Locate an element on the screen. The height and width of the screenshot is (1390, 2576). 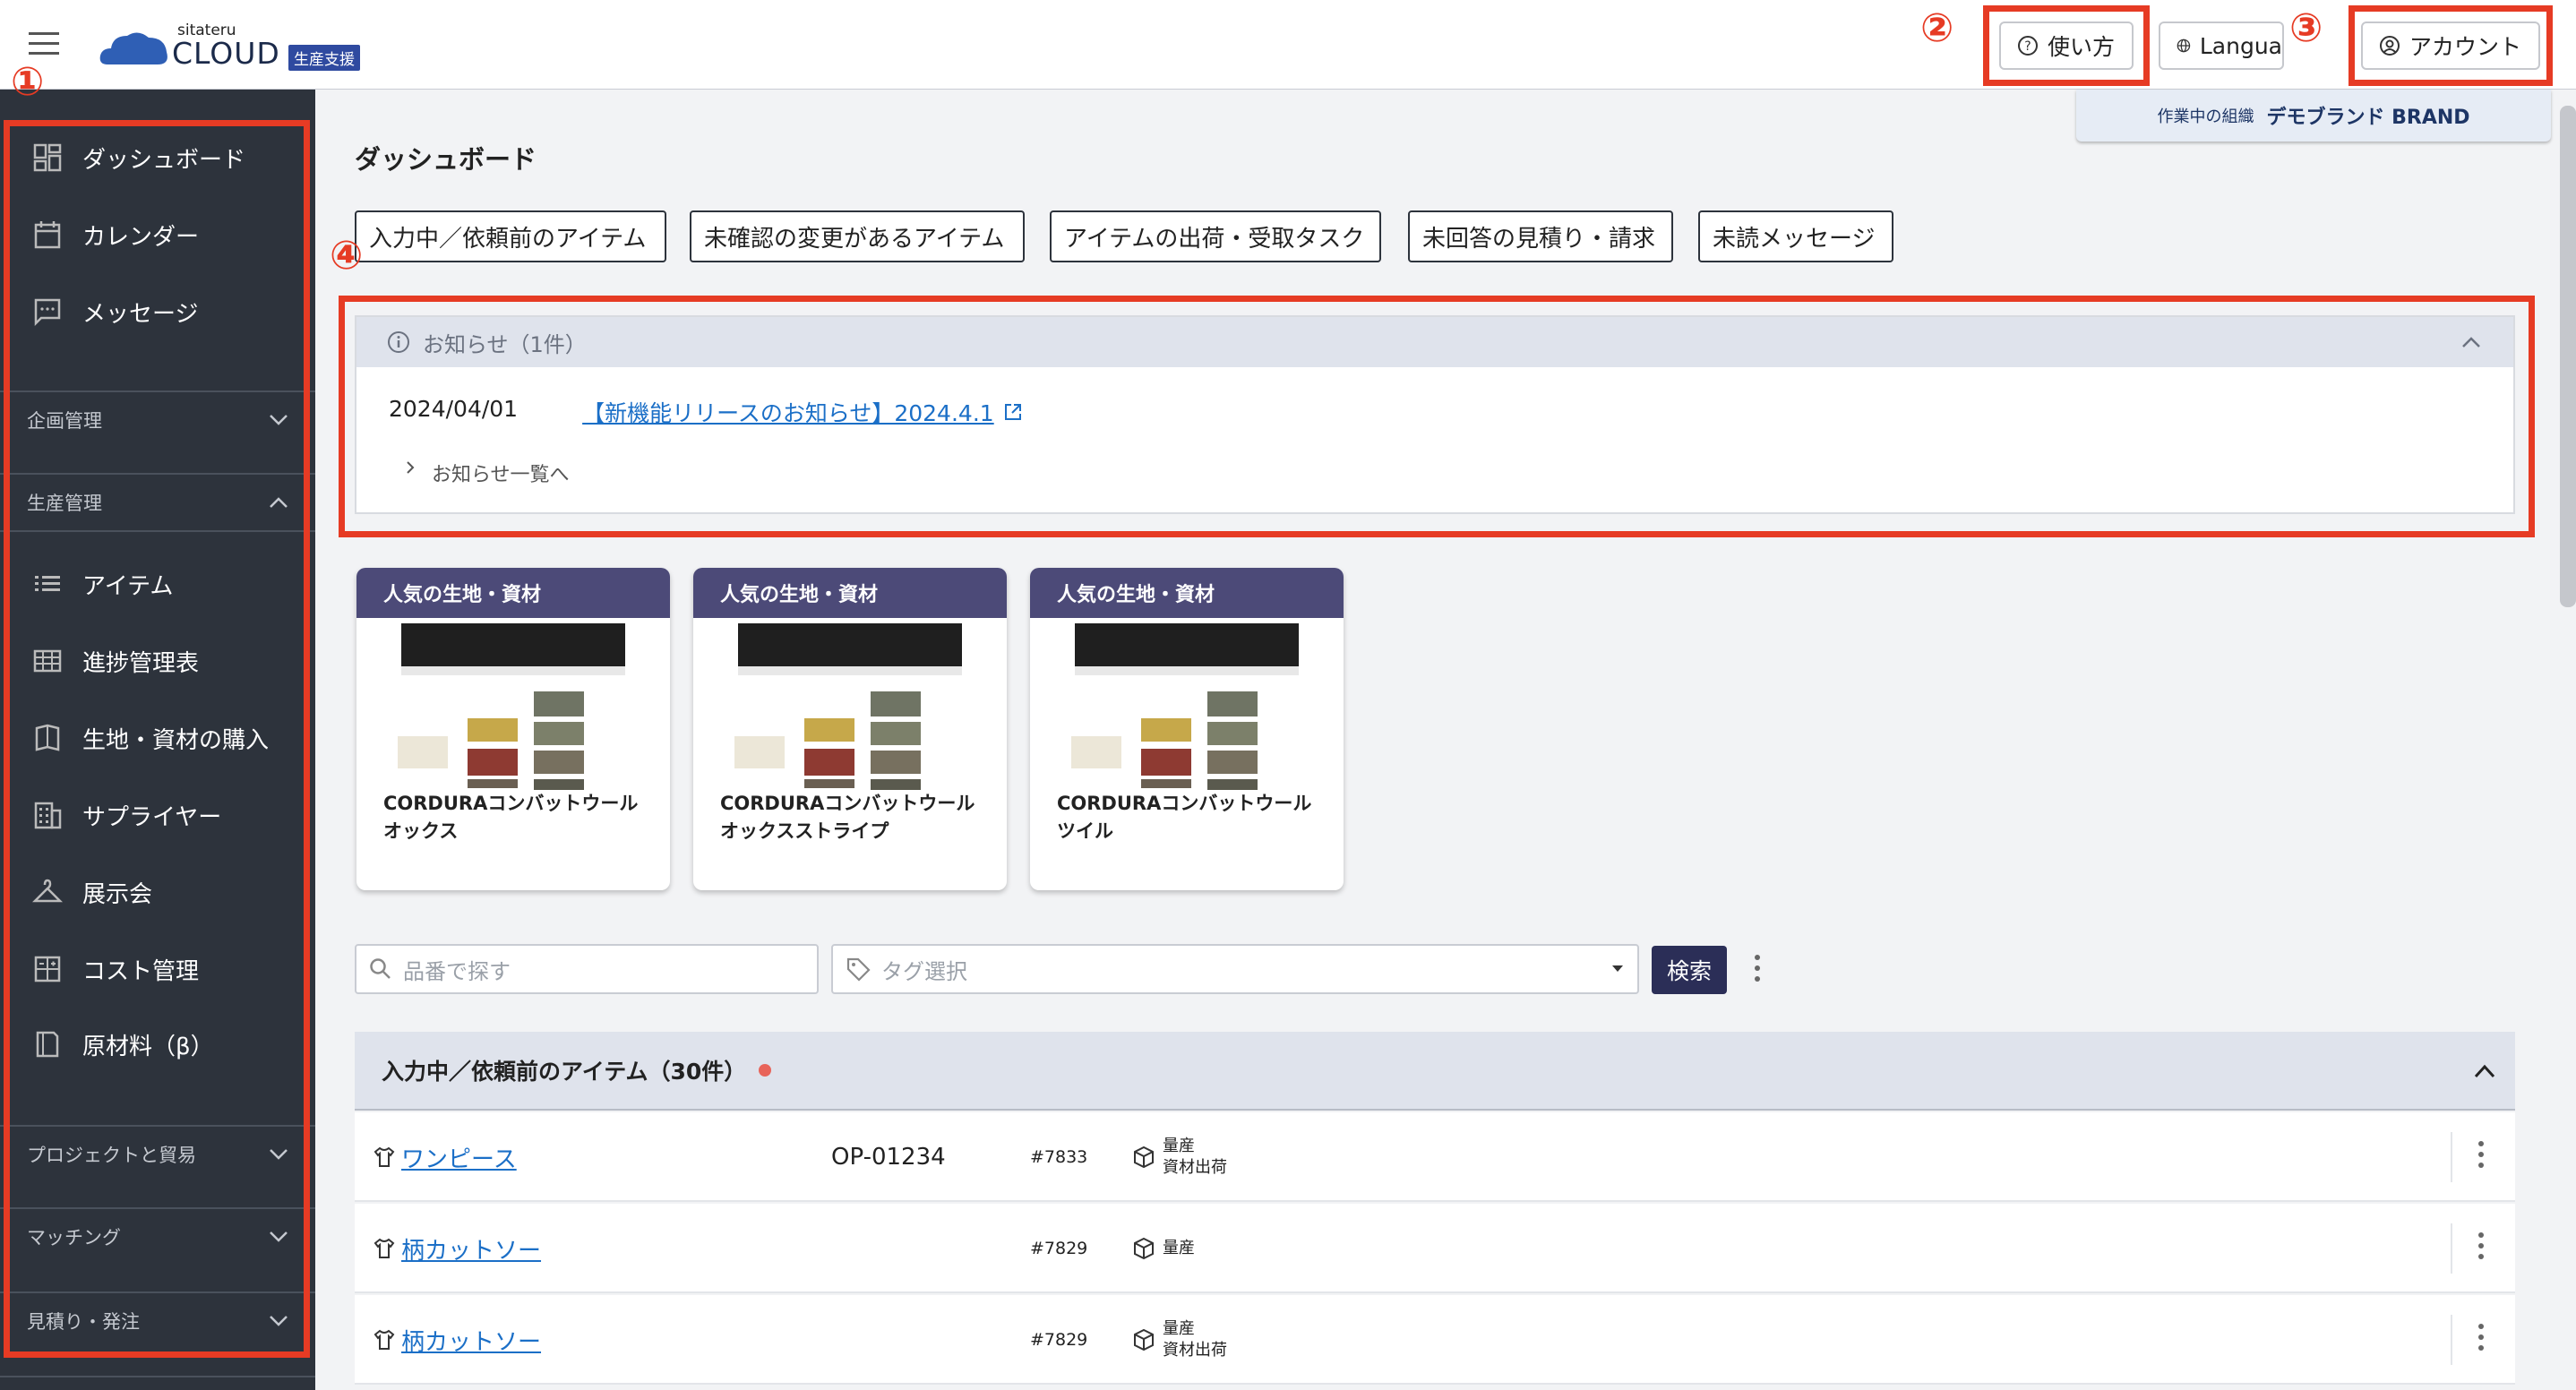
search-icon is located at coordinates (380, 969).